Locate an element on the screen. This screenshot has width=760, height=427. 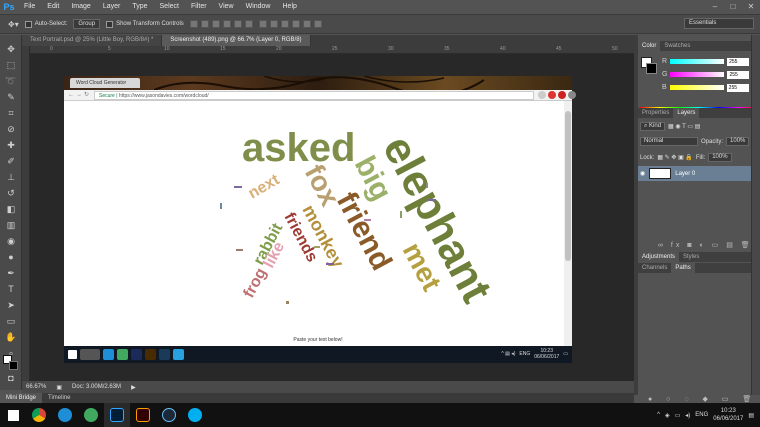
menu-edit: Edit is located at coordinates (53, 7).